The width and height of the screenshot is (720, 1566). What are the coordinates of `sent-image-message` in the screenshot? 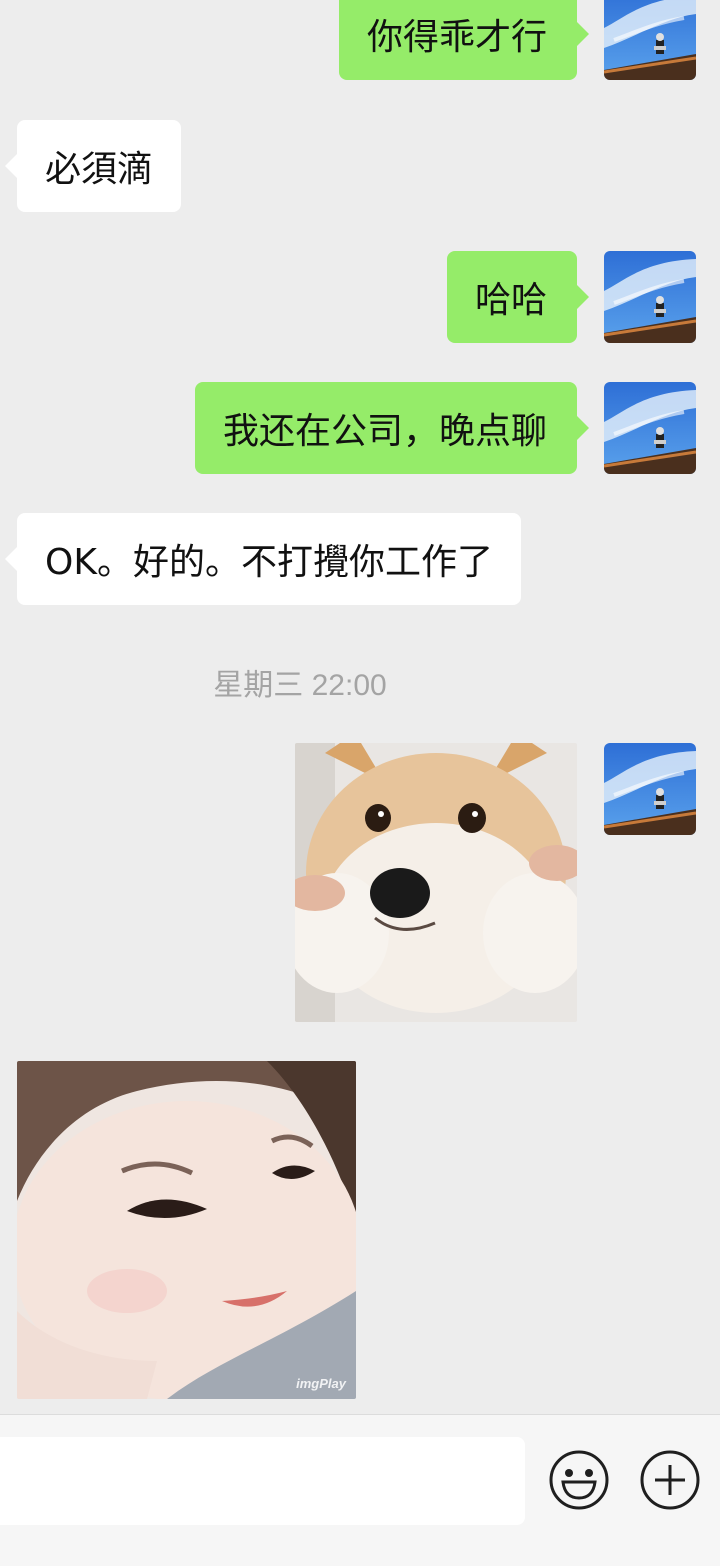 It's located at (436, 882).